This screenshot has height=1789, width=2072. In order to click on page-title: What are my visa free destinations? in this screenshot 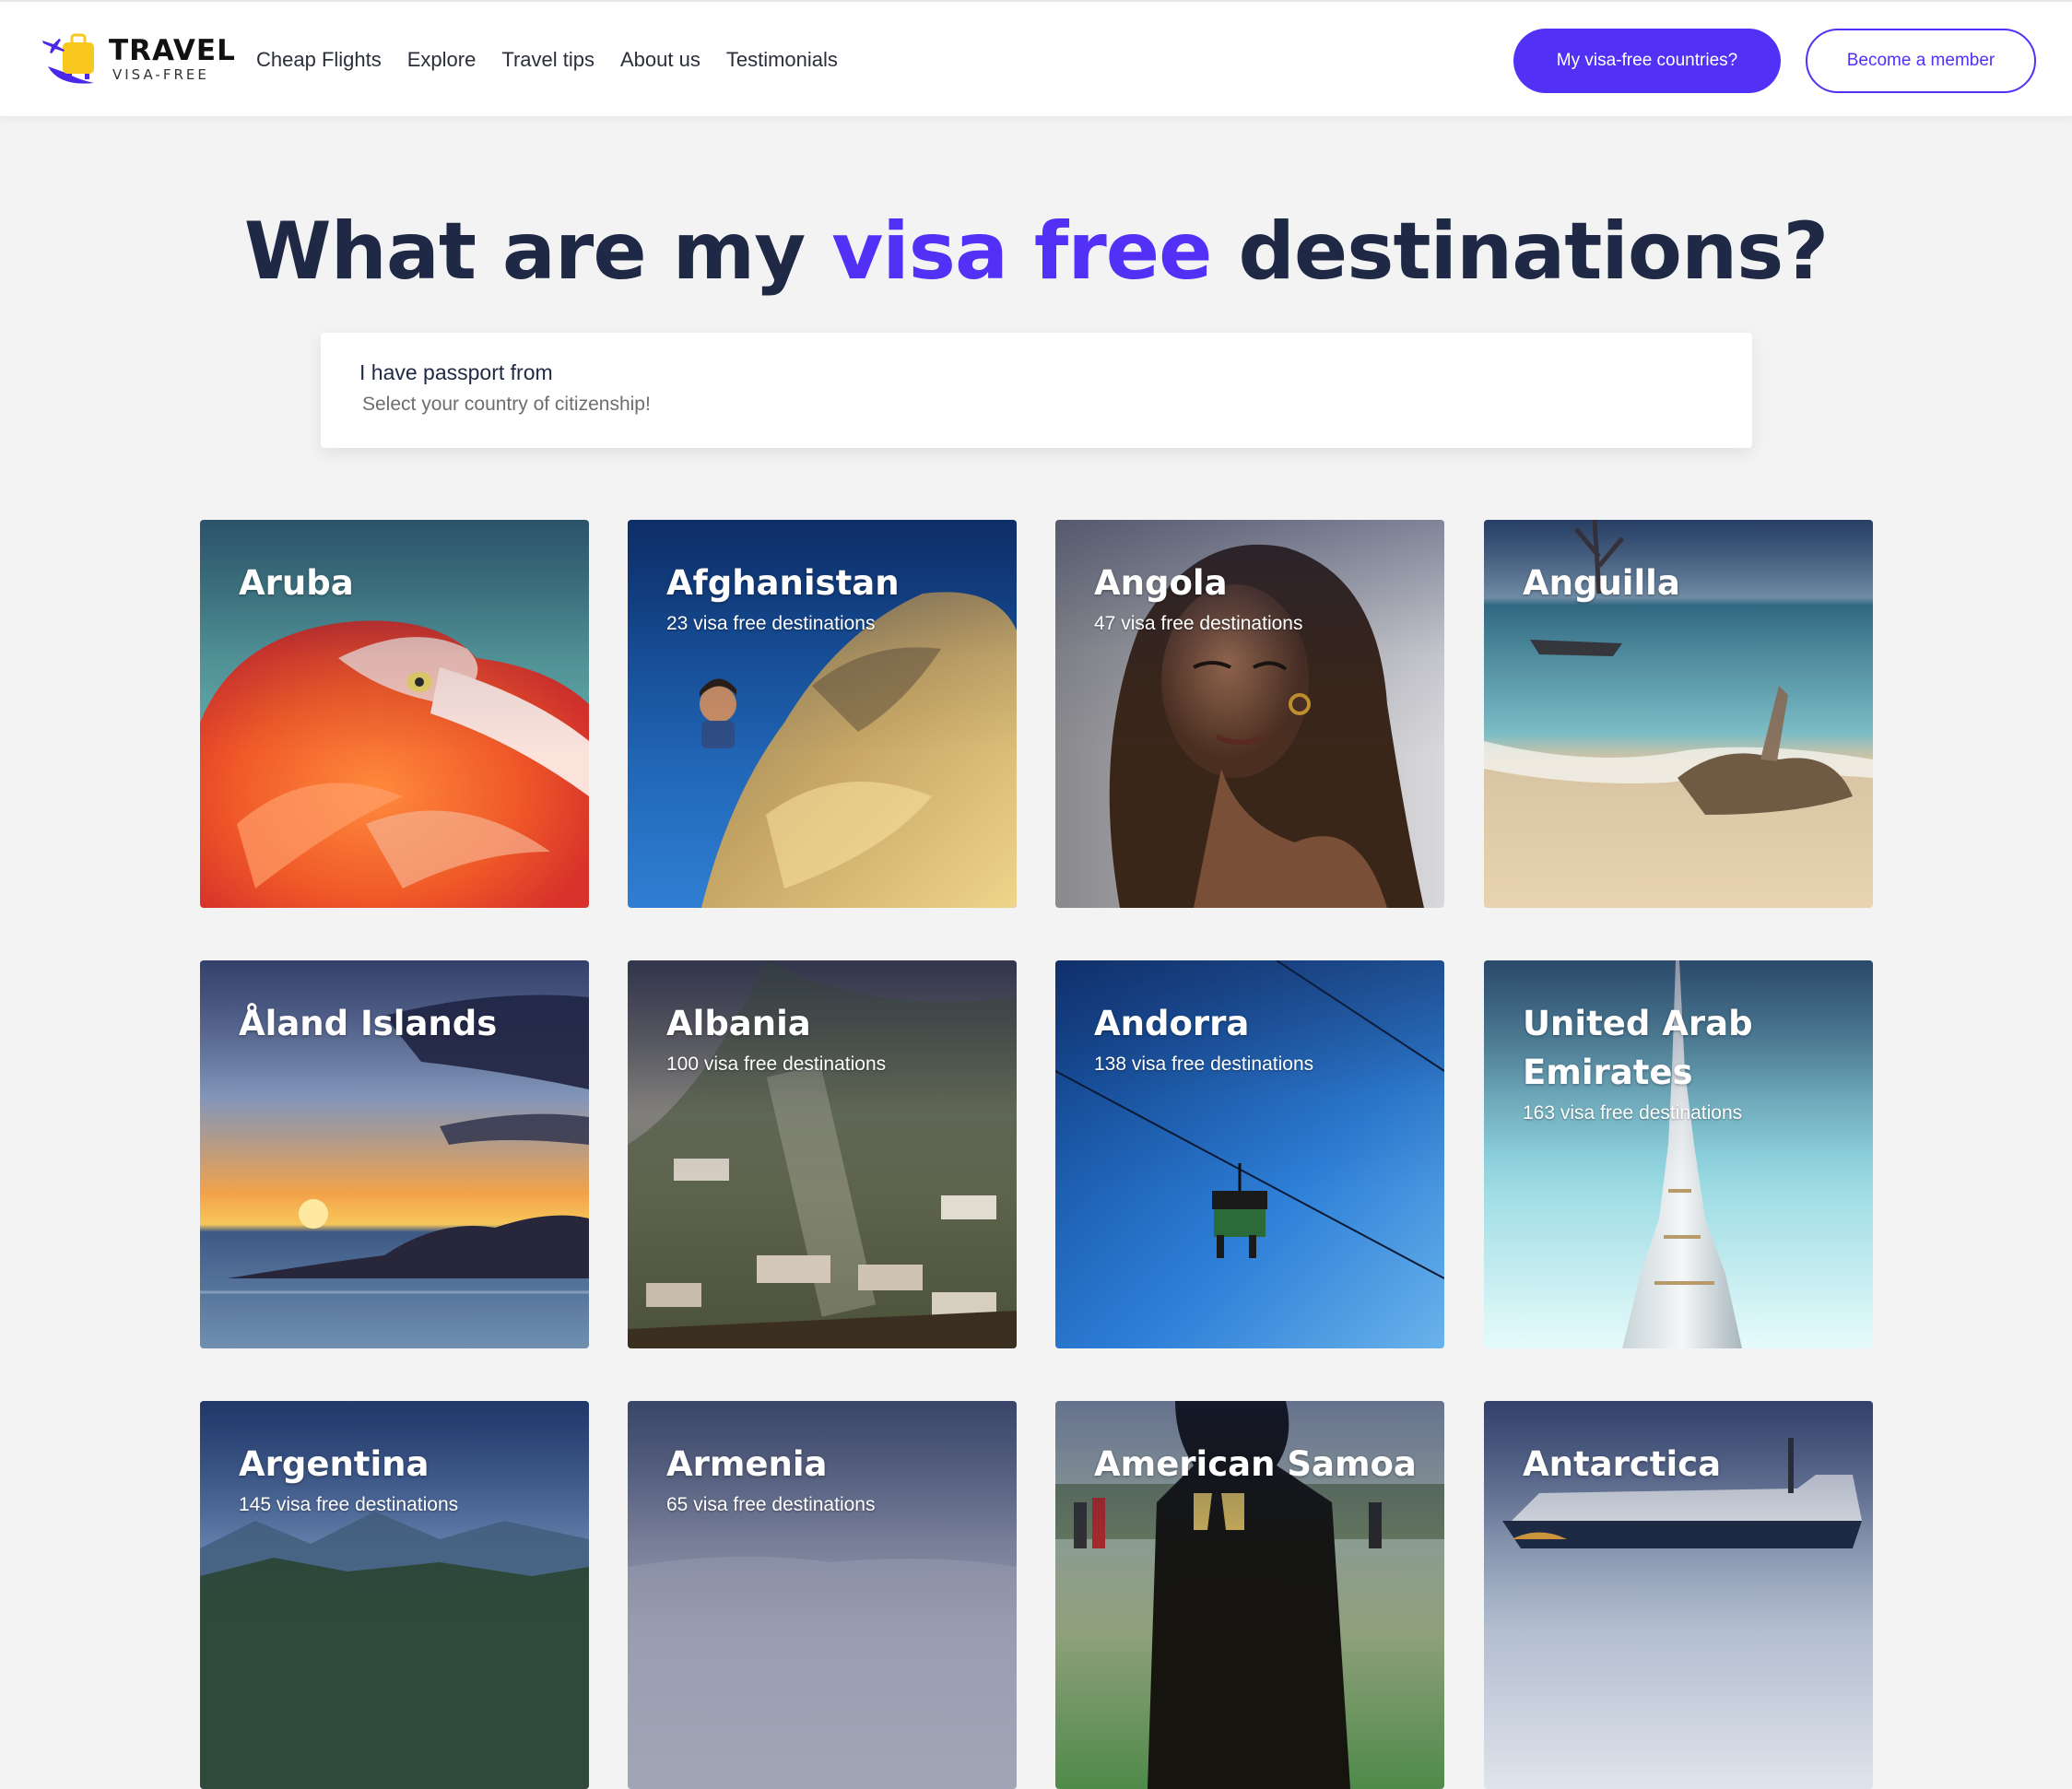, I will do `click(1036, 251)`.